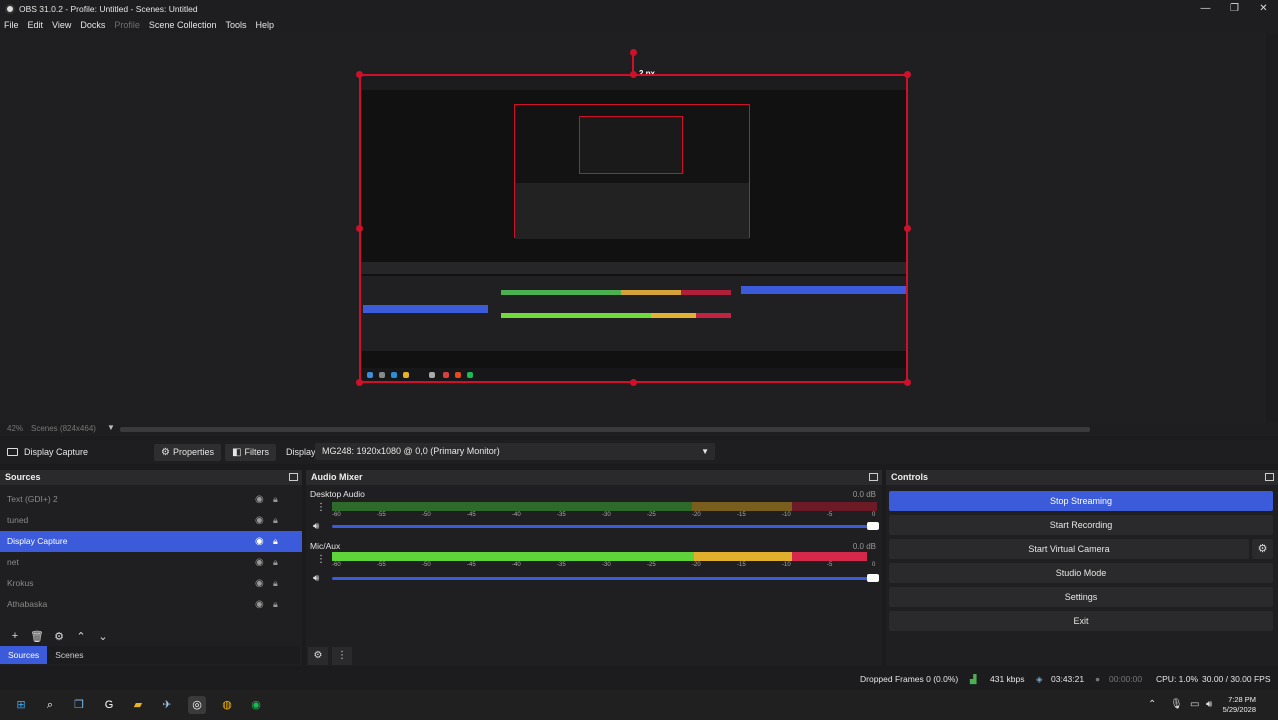  I want to click on tray-chevron-icon: ⌃, so click(1152, 704).